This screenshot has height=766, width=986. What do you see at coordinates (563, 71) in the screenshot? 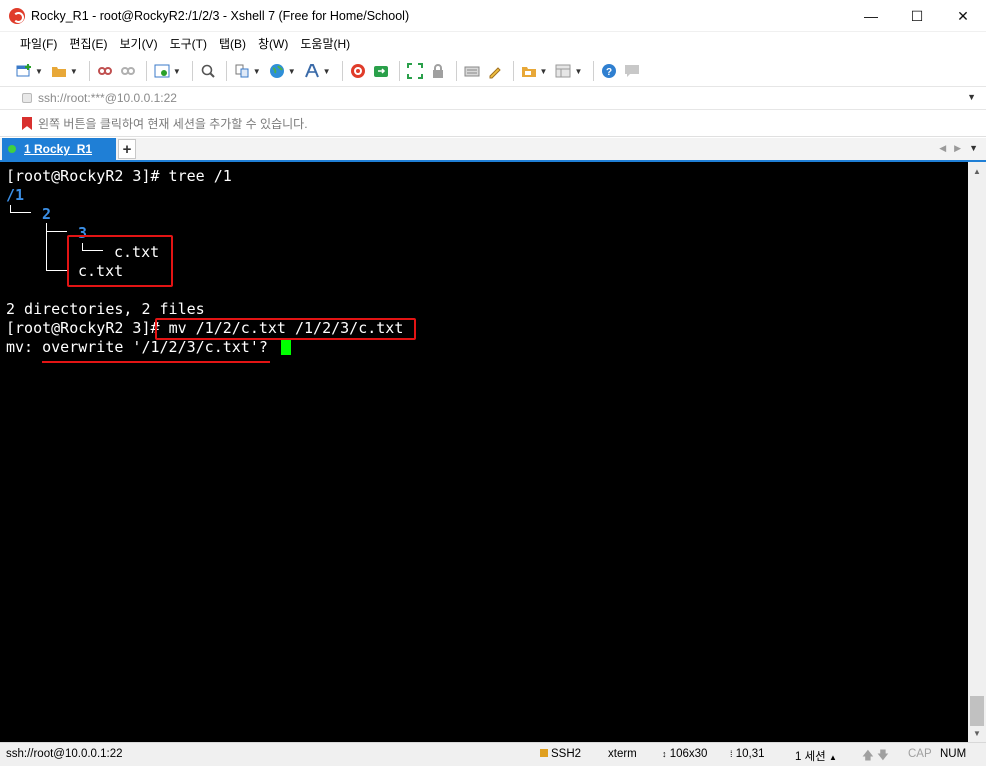
I see `layout-icon` at bounding box center [563, 71].